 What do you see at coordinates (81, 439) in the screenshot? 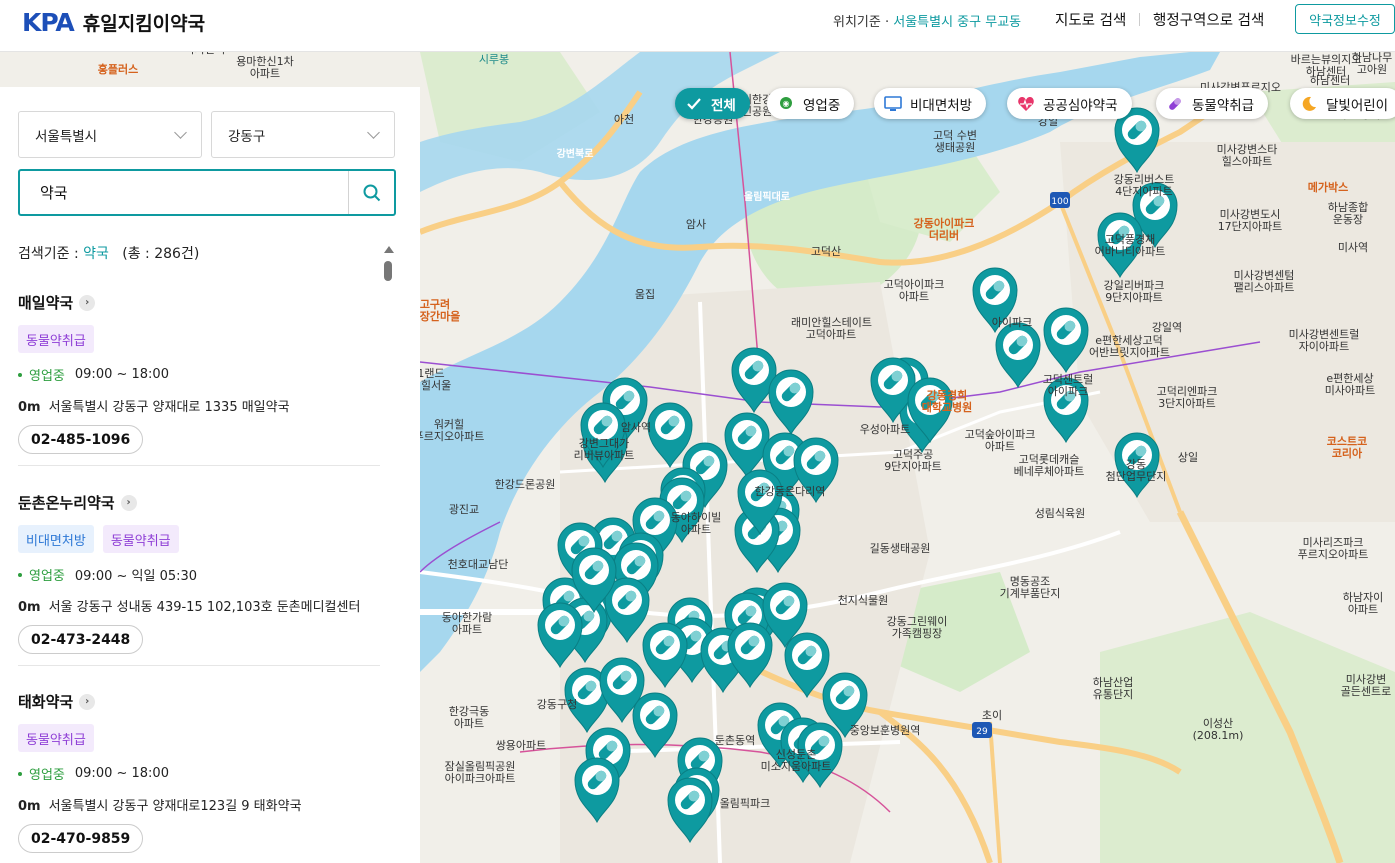
I see `phone-button: 02-485-1096` at bounding box center [81, 439].